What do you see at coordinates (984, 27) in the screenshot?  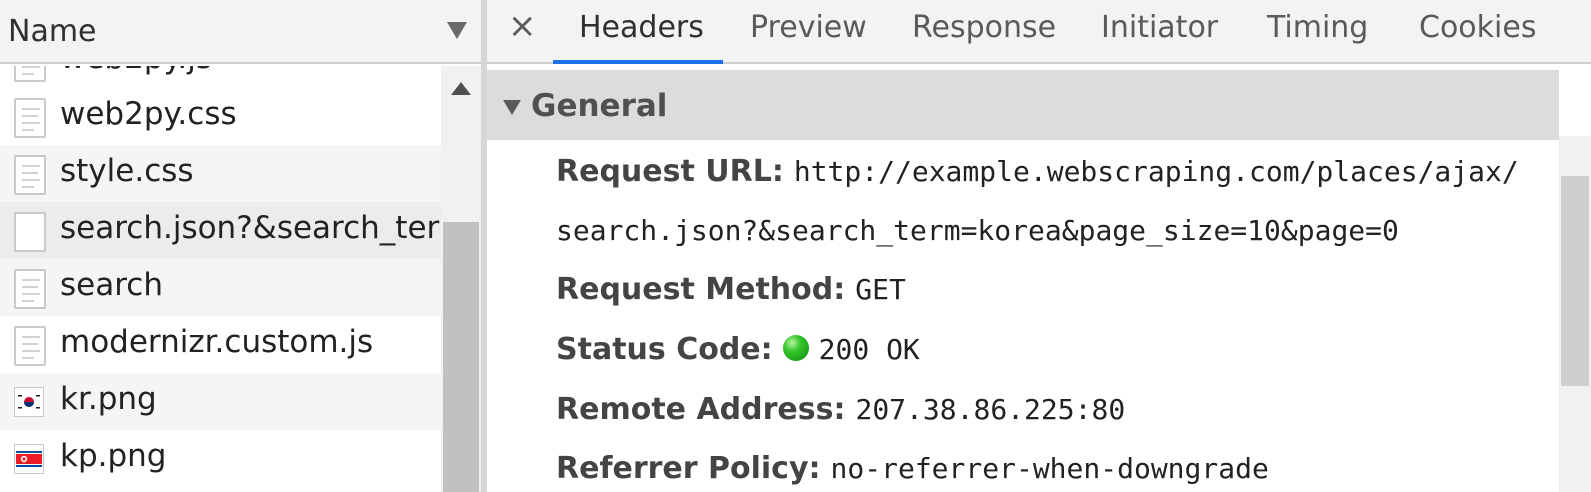 I see `tab-response: Response` at bounding box center [984, 27].